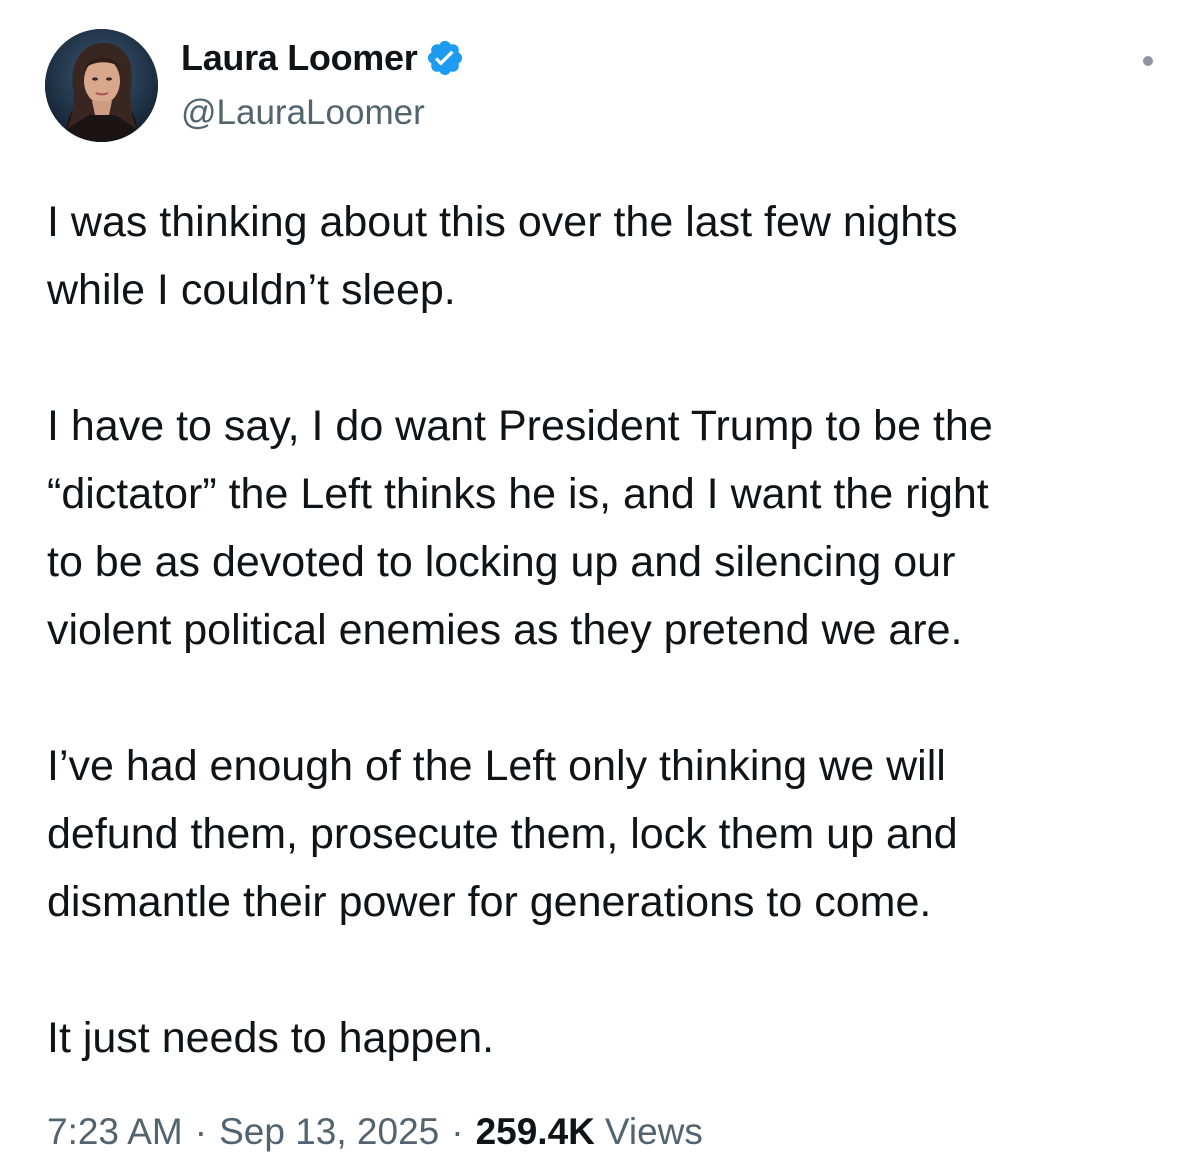  I want to click on avatar-photo-icon, so click(101, 85).